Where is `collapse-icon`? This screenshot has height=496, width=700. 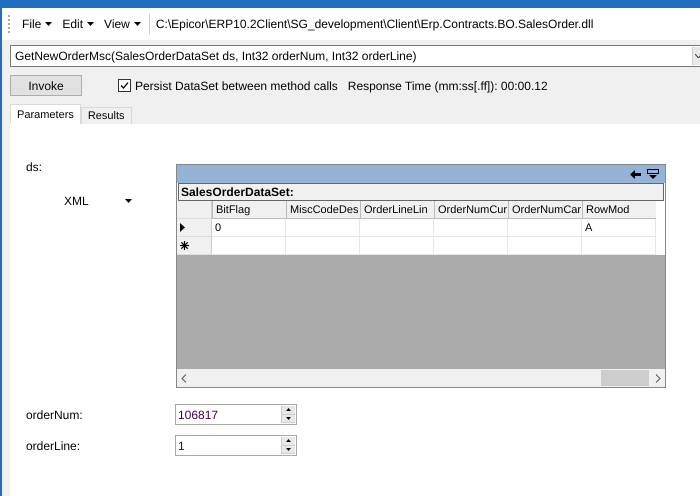
collapse-icon is located at coordinates (653, 174).